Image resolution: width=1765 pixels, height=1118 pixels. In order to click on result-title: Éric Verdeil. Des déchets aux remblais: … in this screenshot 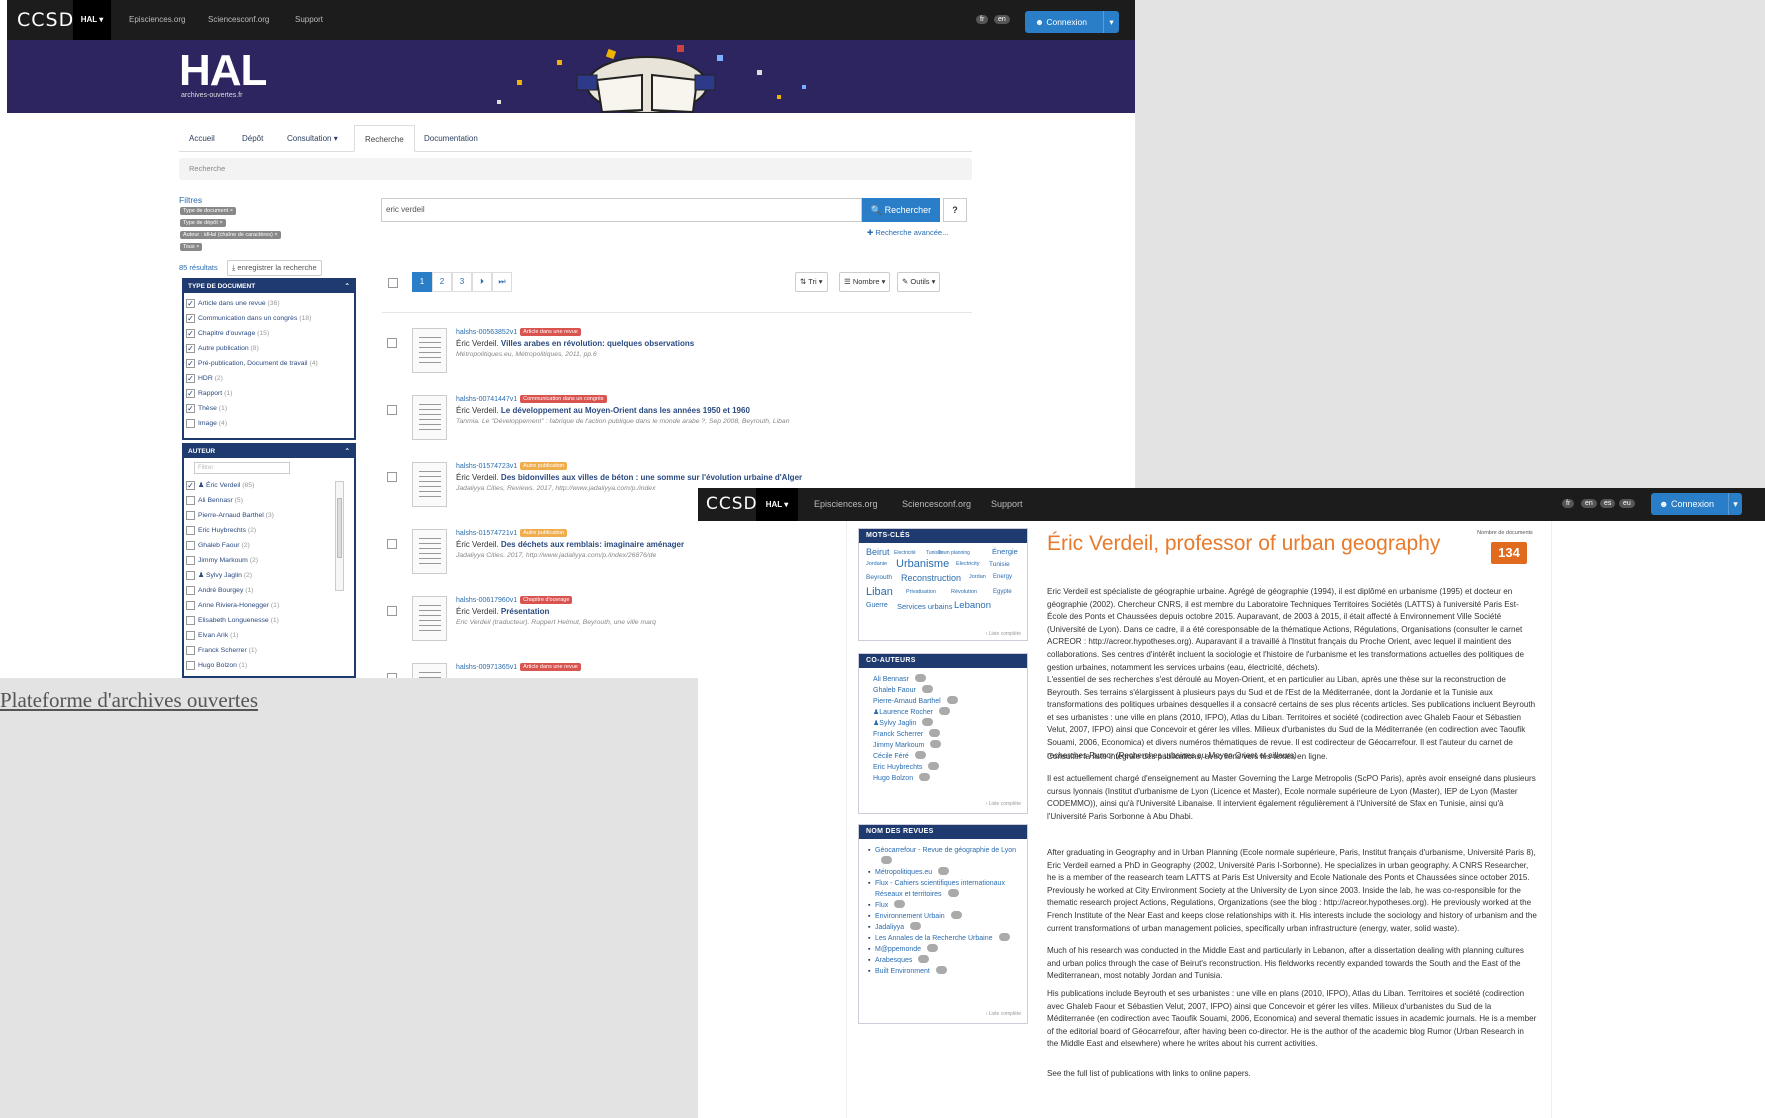, I will do `click(570, 544)`.